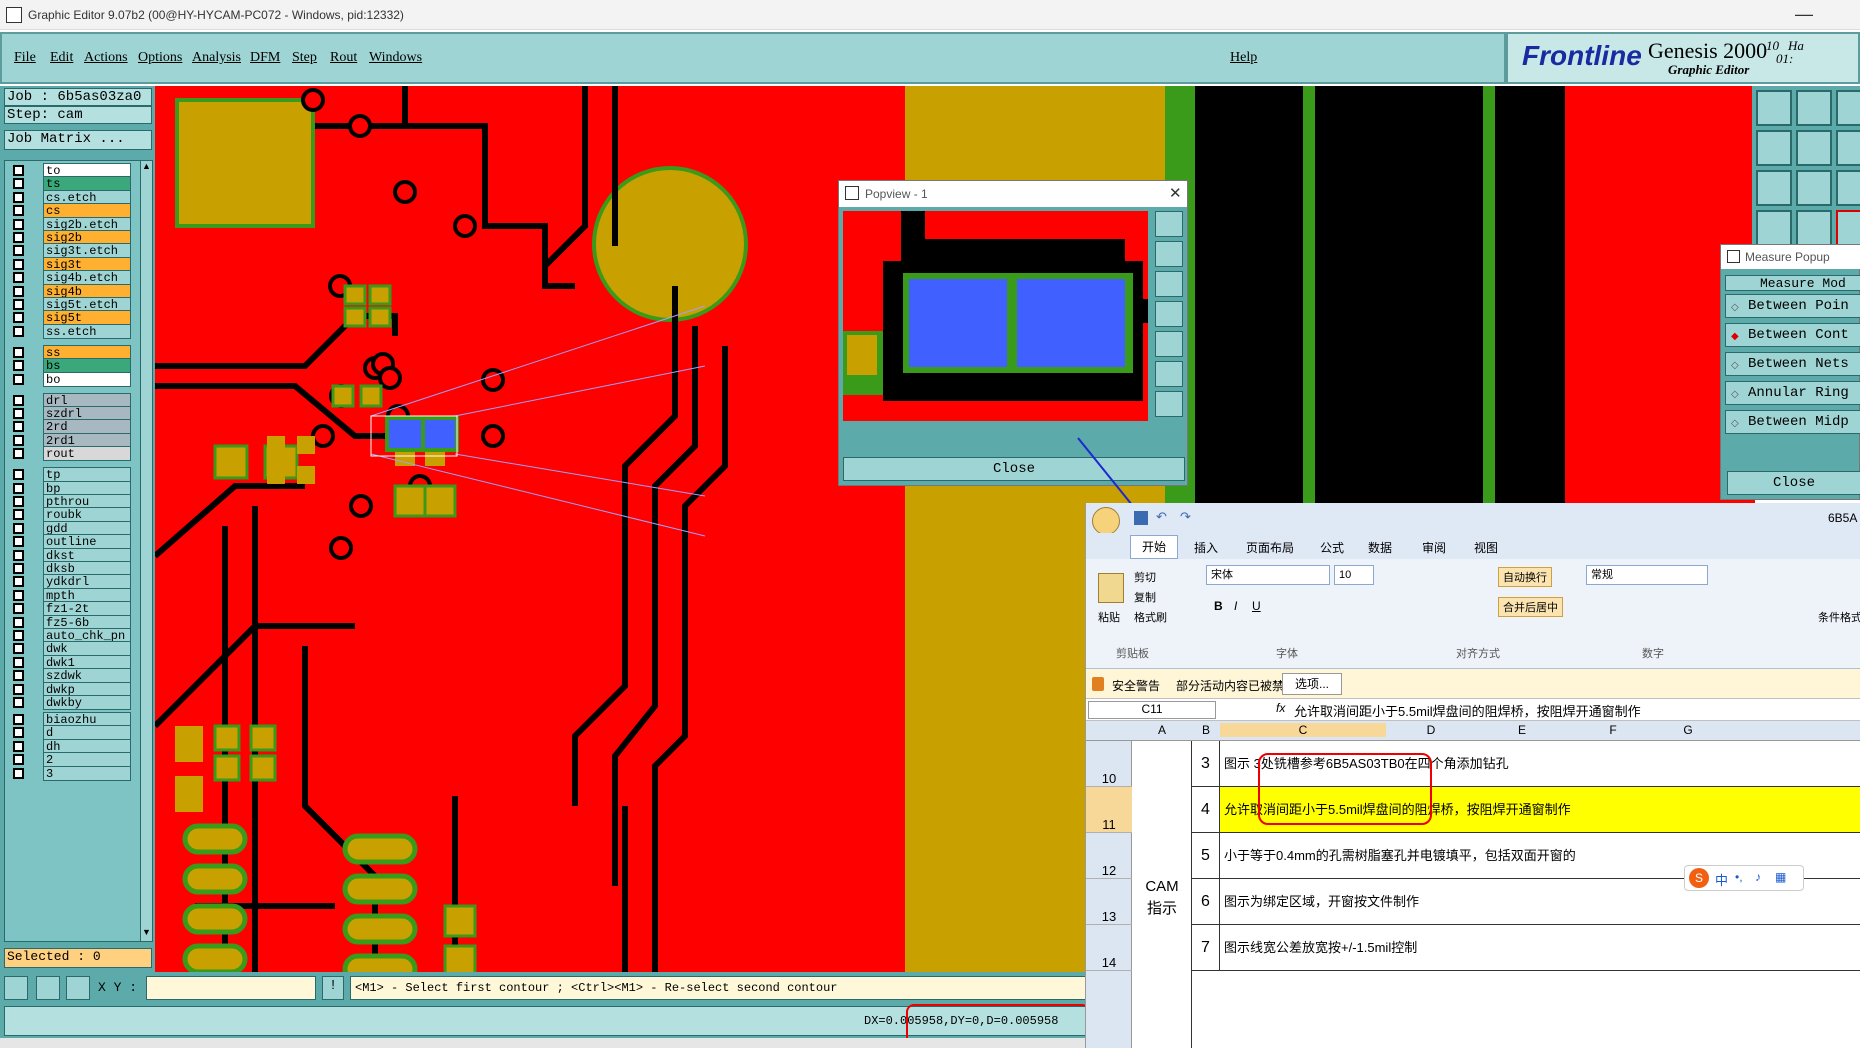  I want to click on tab-insert: 插入, so click(1206, 547).